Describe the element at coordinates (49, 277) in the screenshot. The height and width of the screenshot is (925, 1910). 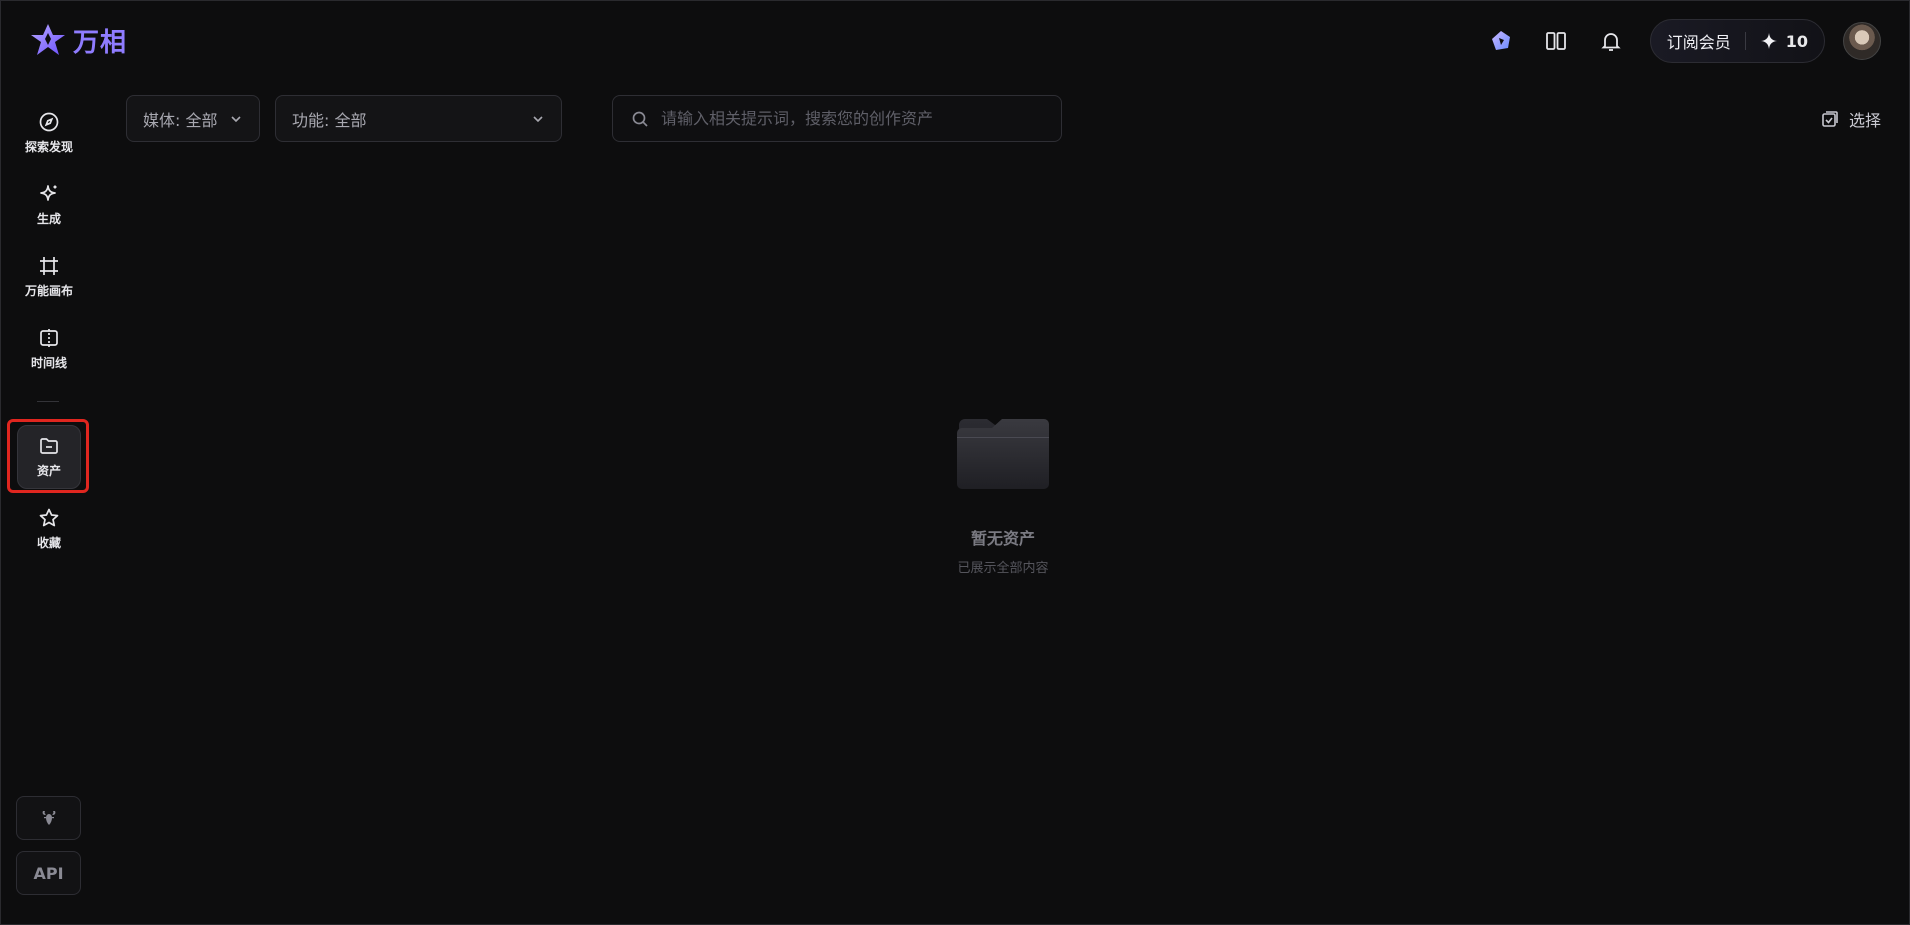
I see `sidebar-item-canvas: 万能画布` at that location.